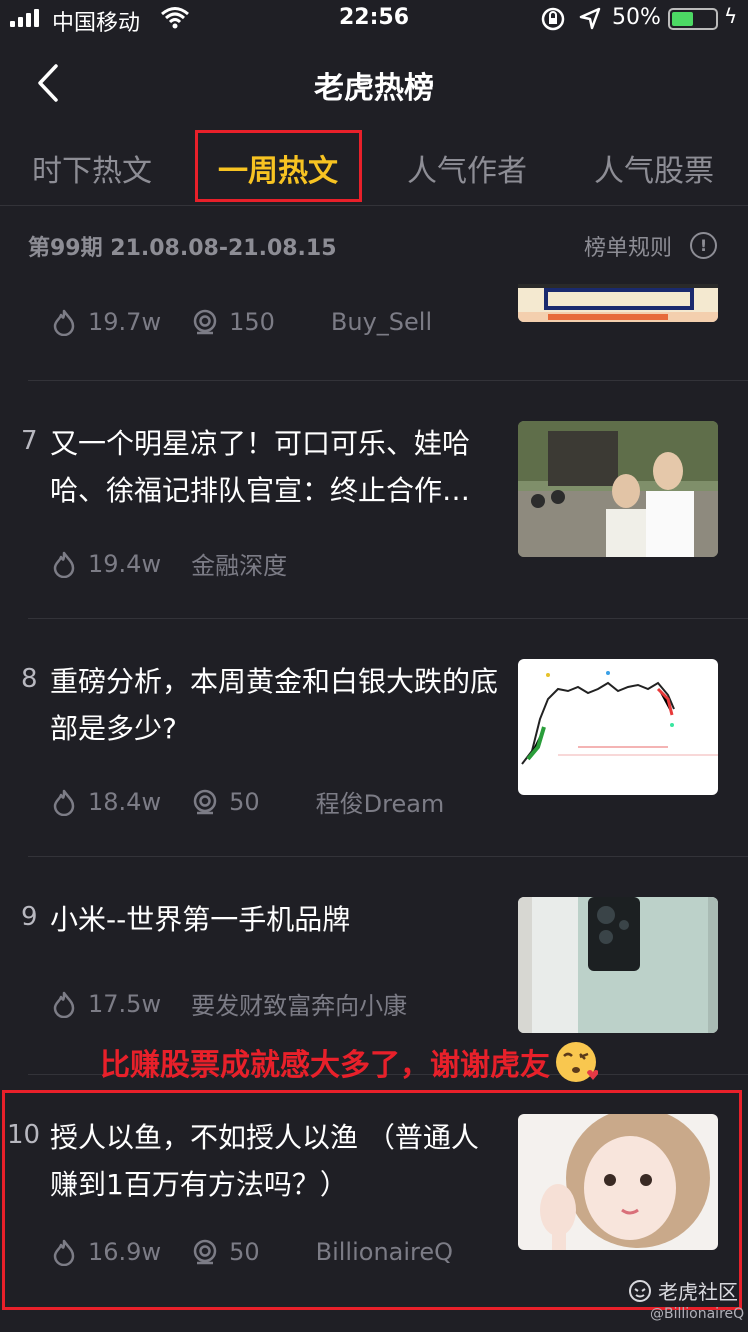  What do you see at coordinates (125, 563) in the screenshot?
I see `heat-count: 19.4w` at bounding box center [125, 563].